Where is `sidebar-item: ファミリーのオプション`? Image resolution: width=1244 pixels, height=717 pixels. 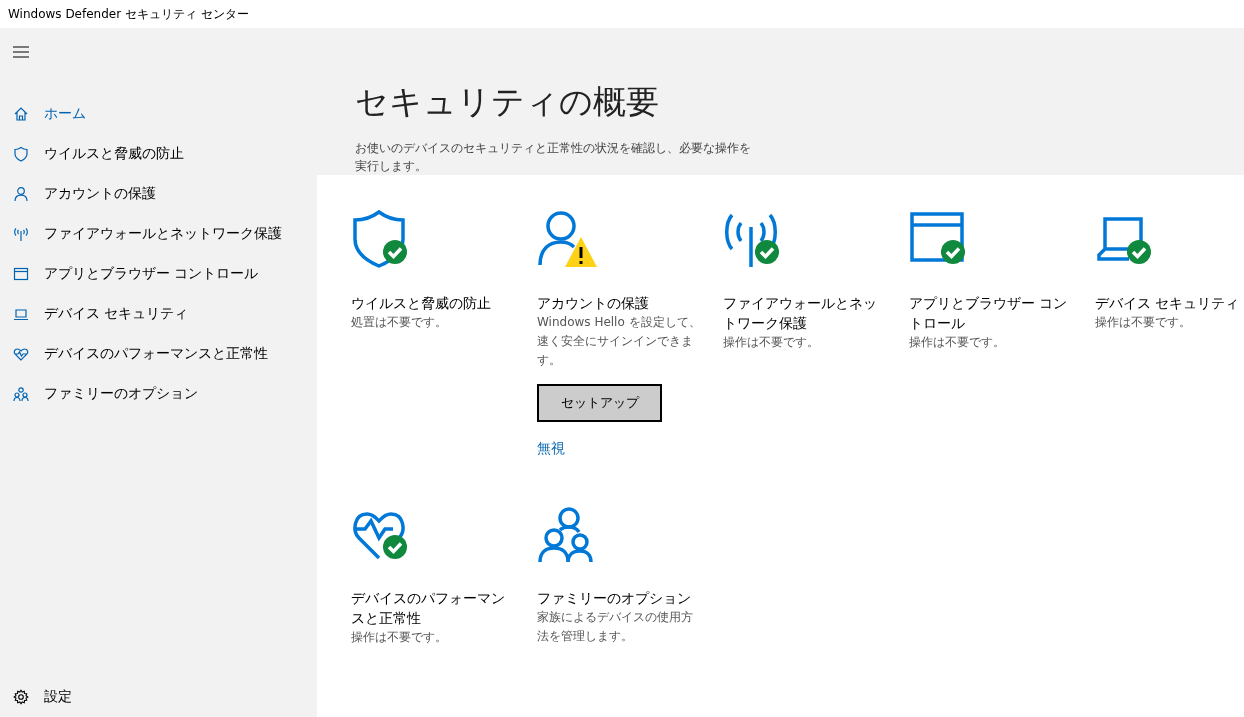
sidebar-item: ファミリーのオプション is located at coordinates (158, 394).